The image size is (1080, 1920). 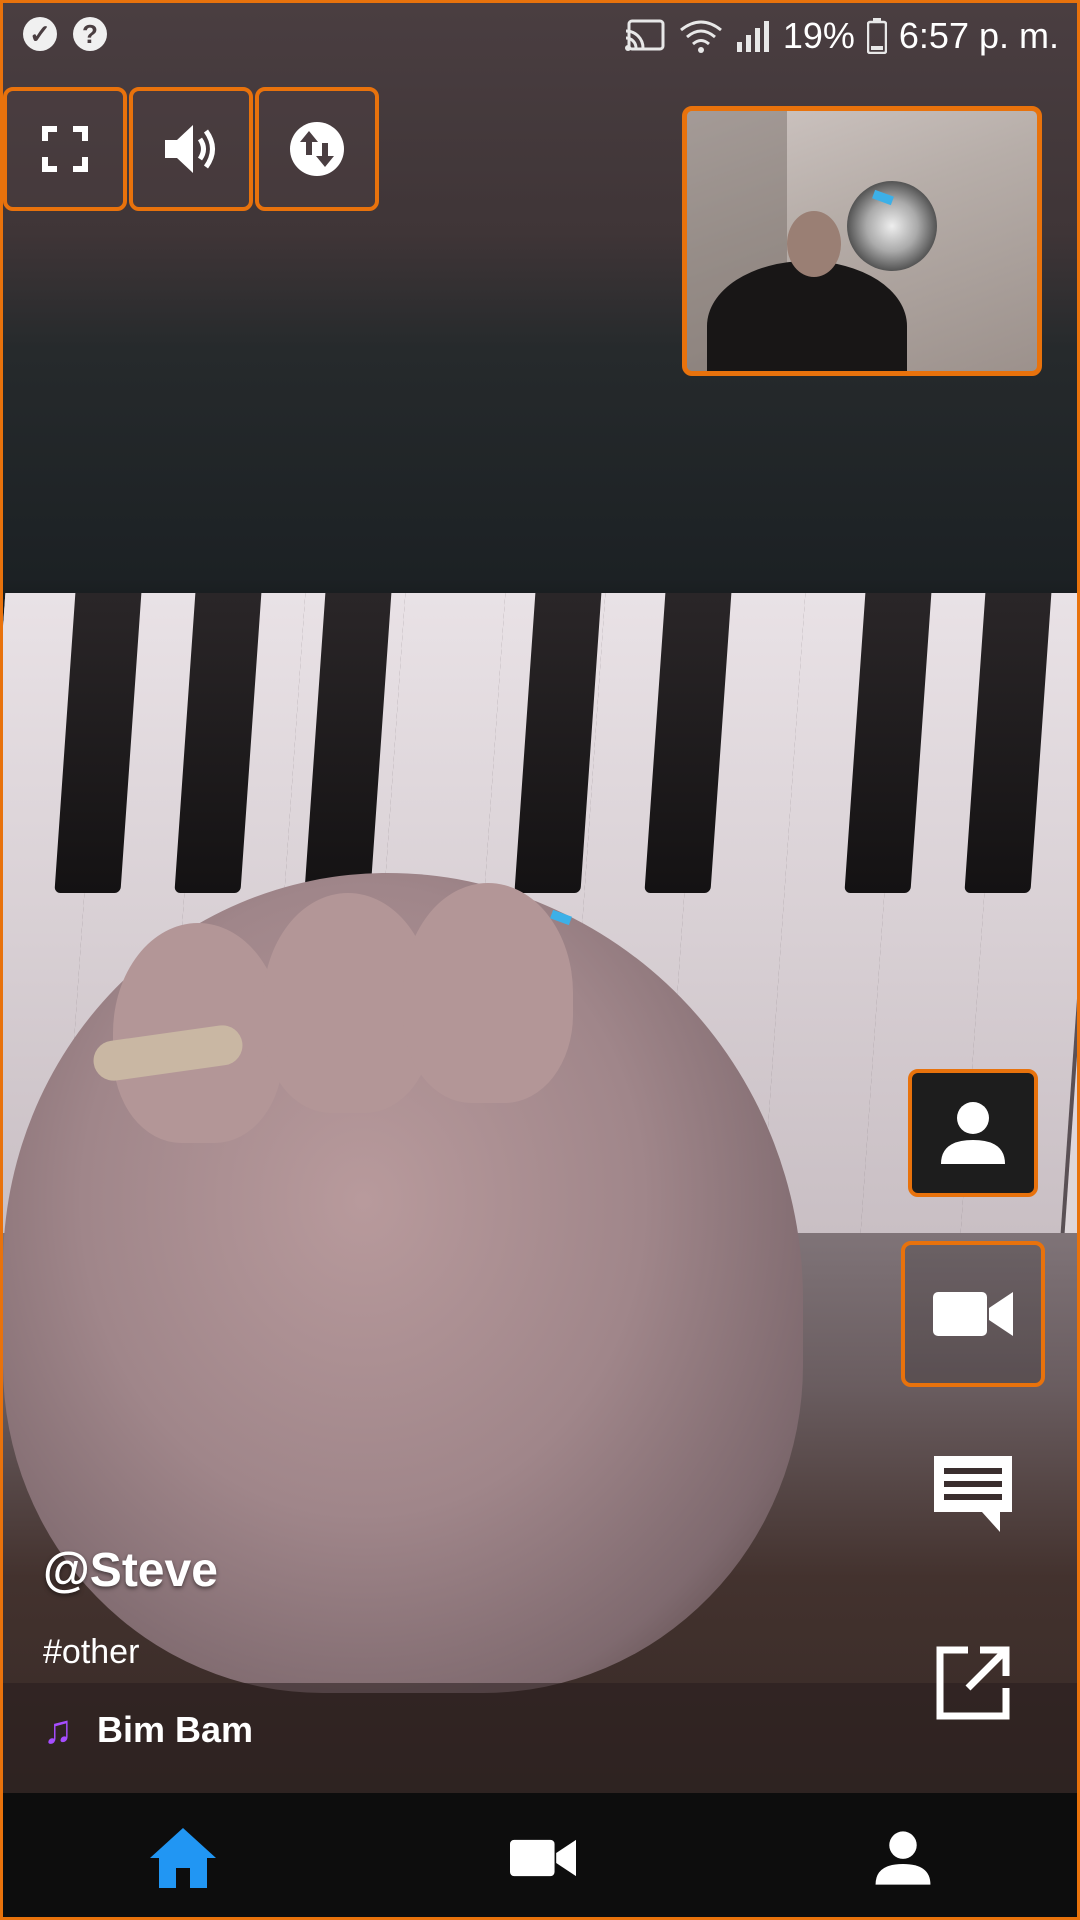 I want to click on fullscreen-button, so click(x=65, y=149).